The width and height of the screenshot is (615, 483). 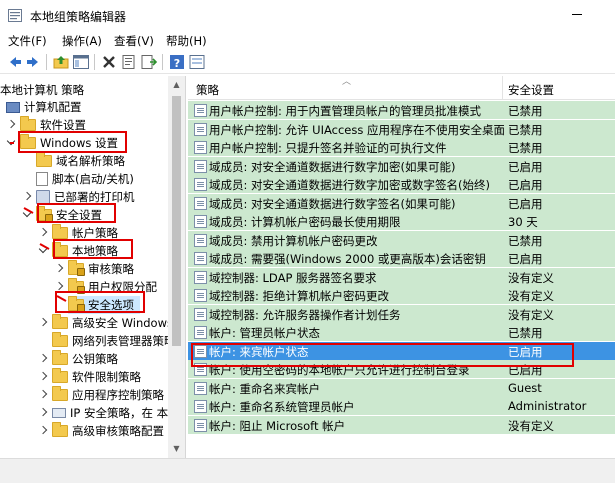 What do you see at coordinates (78, 233) in the screenshot?
I see `tree-item-account-policies: 帐户策略` at bounding box center [78, 233].